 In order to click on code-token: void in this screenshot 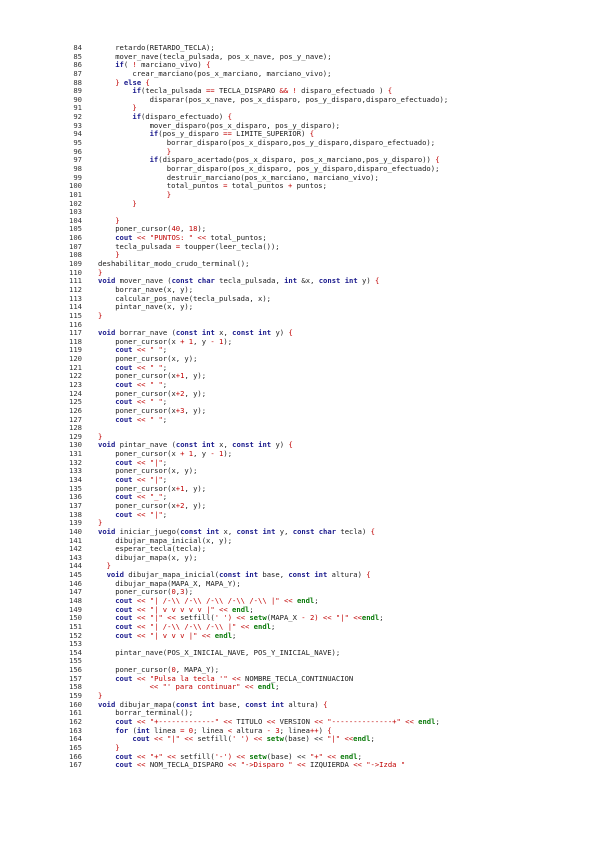, I will do `click(107, 333)`.